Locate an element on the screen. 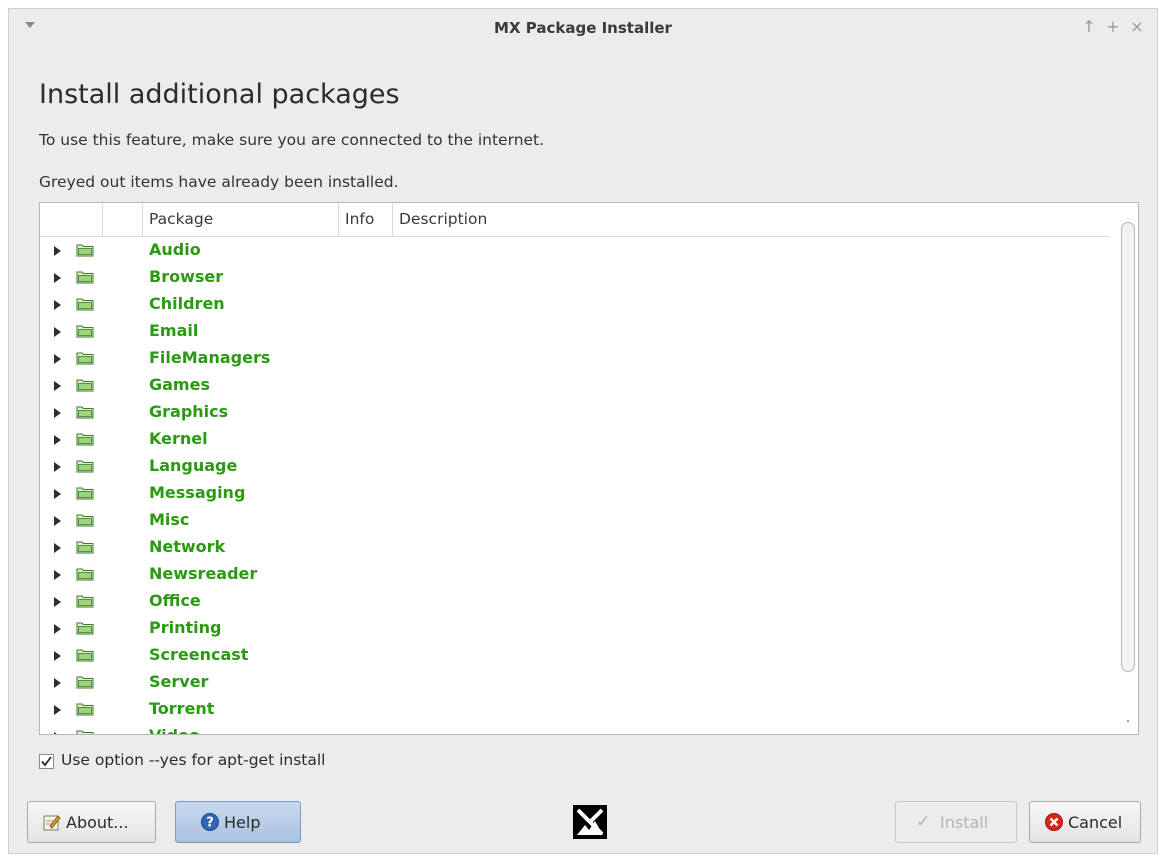 This screenshot has height=861, width=1165. category-row: Torrent is located at coordinates (577, 709).